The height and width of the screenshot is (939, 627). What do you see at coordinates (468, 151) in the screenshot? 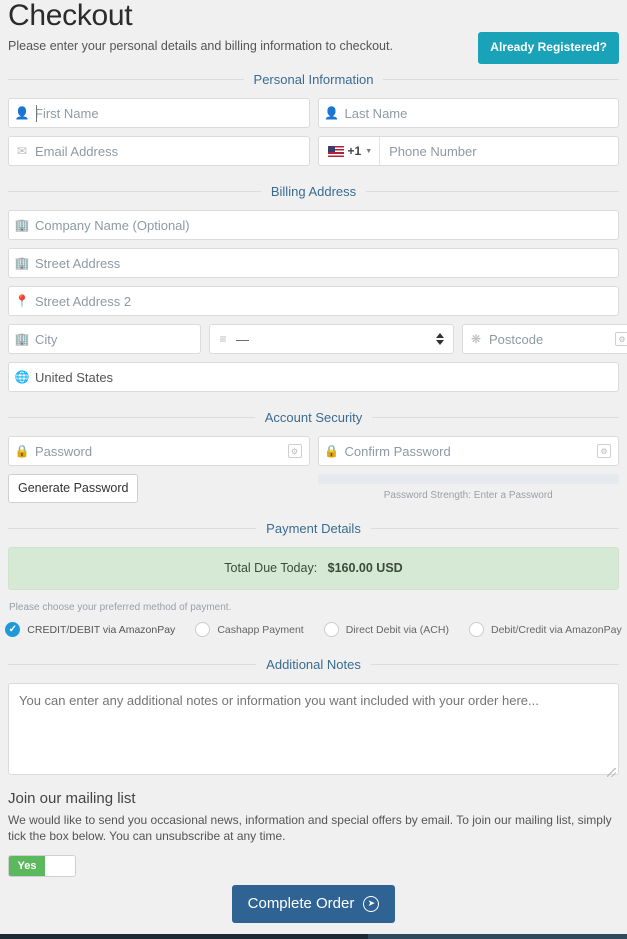
I see `phone-field: +1 ▼ Phone Number` at bounding box center [468, 151].